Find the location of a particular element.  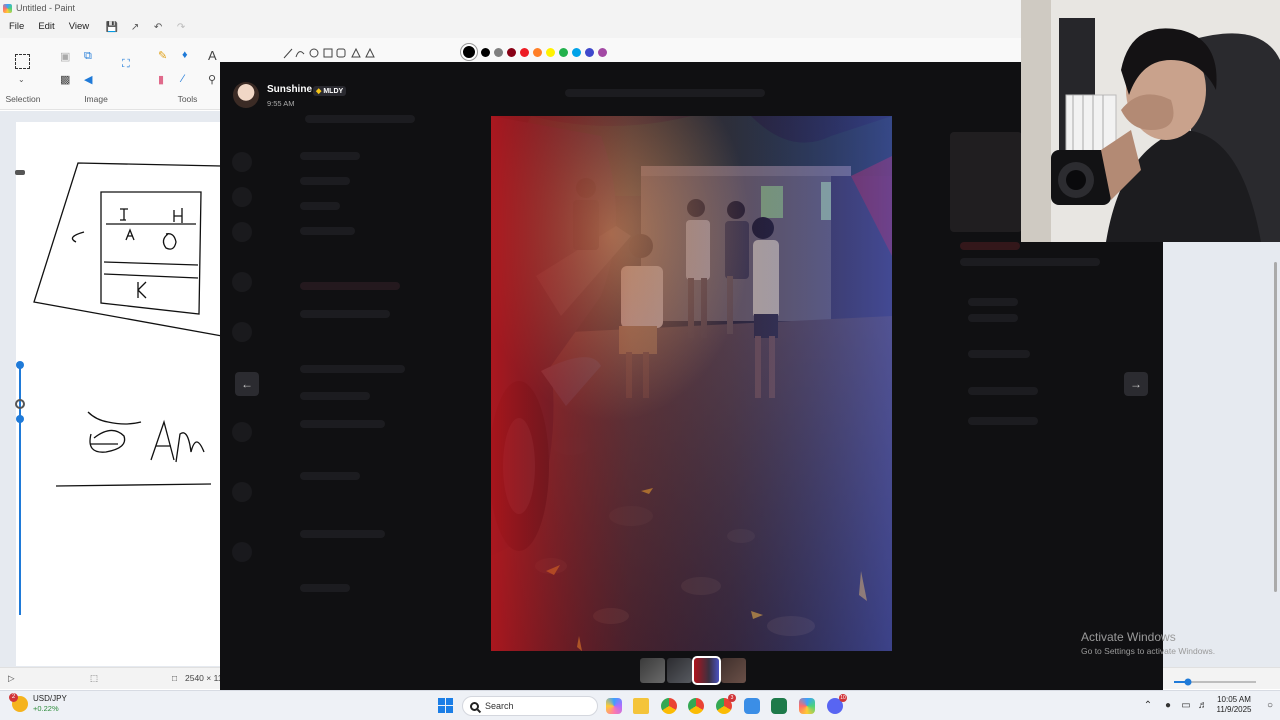

color-palette is located at coordinates (533, 52).